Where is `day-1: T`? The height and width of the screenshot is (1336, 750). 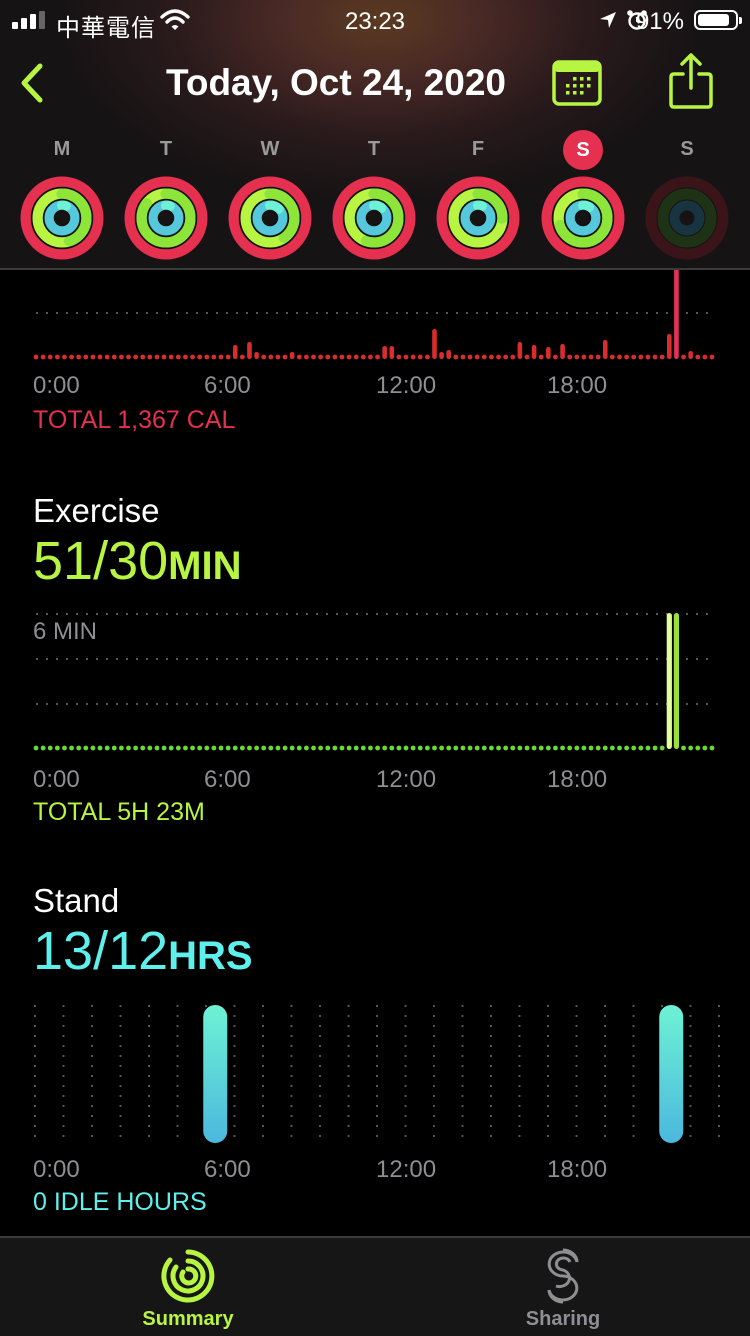 day-1: T is located at coordinates (166, 195).